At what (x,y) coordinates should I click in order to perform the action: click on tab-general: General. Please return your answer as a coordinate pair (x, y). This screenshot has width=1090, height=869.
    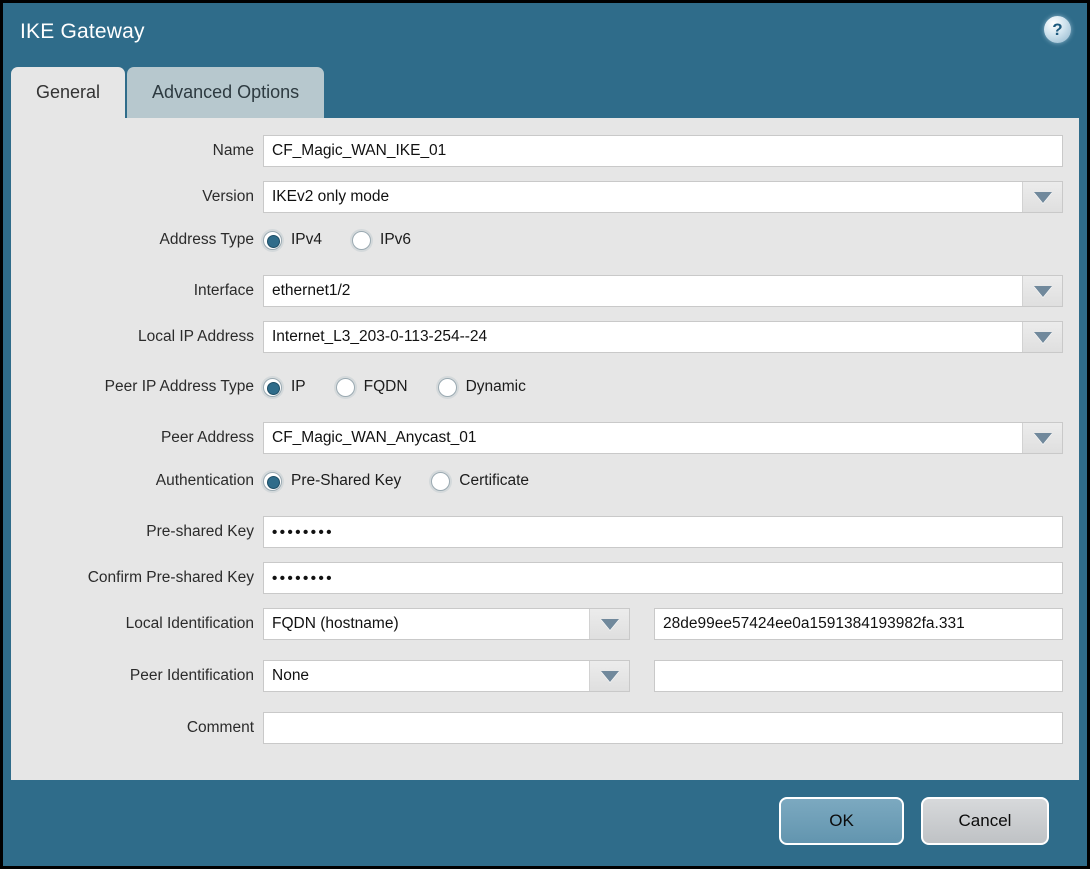
    Looking at the image, I should click on (68, 92).